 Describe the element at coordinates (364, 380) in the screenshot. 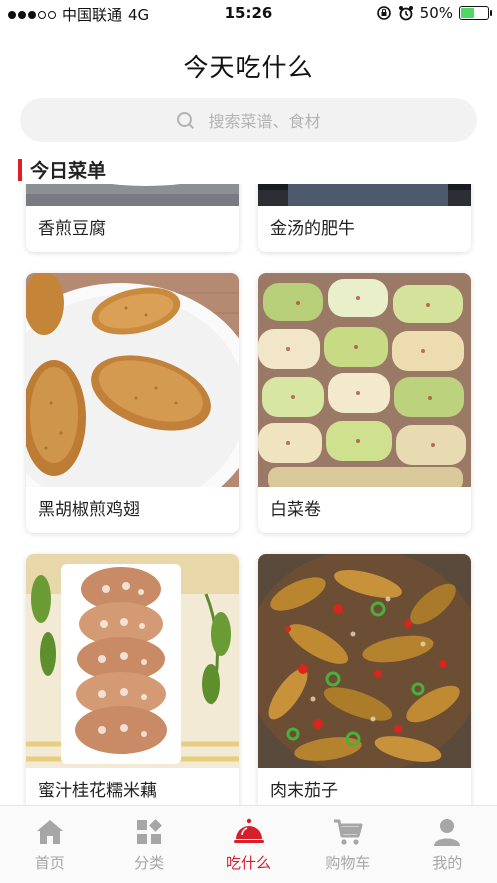

I see `recipe-image-cabbage-rolls` at that location.